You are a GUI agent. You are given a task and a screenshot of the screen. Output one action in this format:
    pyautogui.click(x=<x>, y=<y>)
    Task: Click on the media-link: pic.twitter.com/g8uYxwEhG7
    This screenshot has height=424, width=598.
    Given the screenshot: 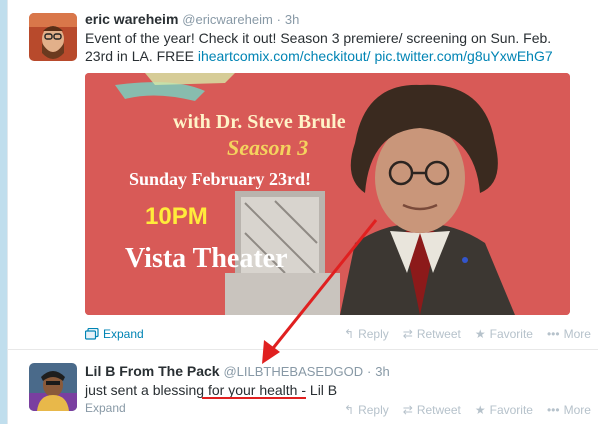 What is the action you would take?
    pyautogui.click(x=463, y=56)
    